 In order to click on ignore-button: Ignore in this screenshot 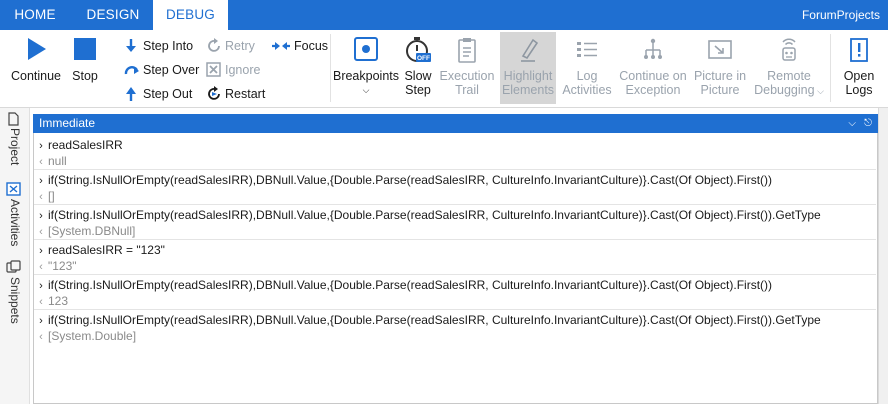, I will do `click(237, 70)`.